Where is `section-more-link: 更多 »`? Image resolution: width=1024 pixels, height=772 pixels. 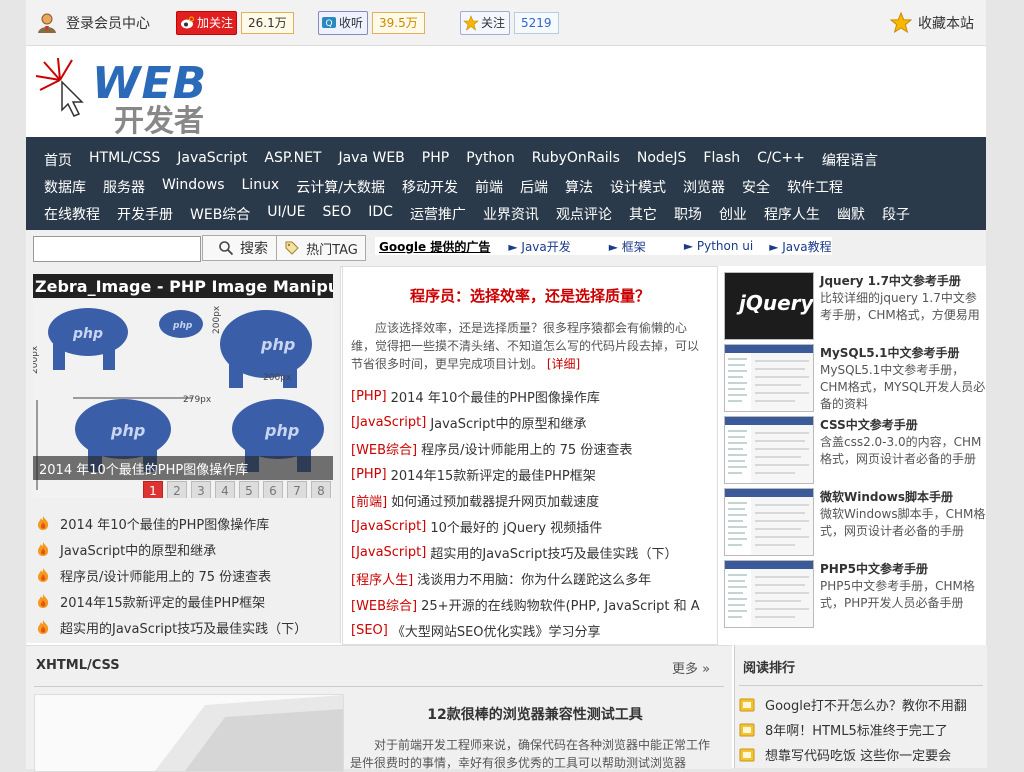
section-more-link: 更多 » is located at coordinates (691, 667).